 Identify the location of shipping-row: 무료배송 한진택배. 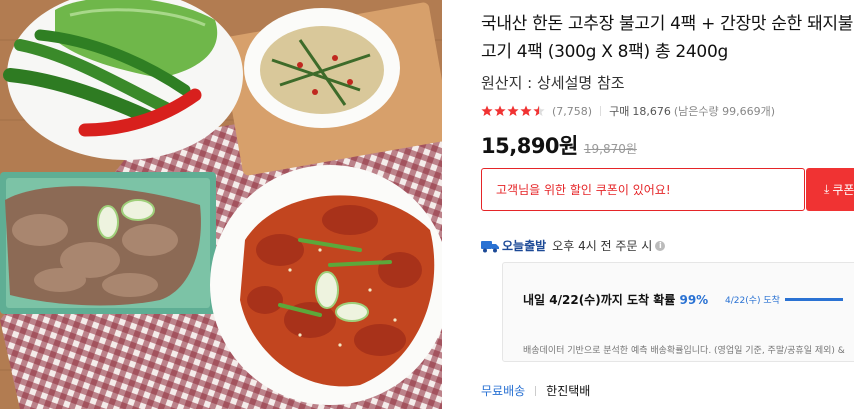
(535, 390).